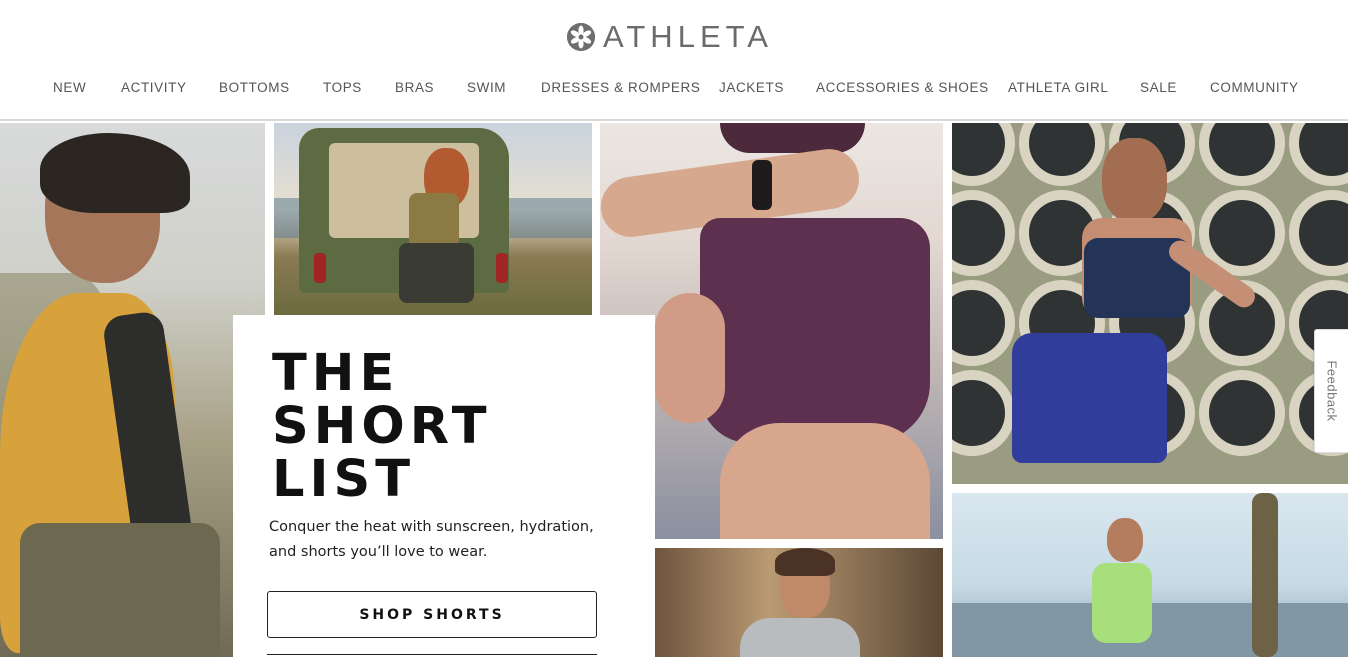 This screenshot has height=657, width=1348. What do you see at coordinates (1158, 87) in the screenshot?
I see `nav-item-sale: SALE` at bounding box center [1158, 87].